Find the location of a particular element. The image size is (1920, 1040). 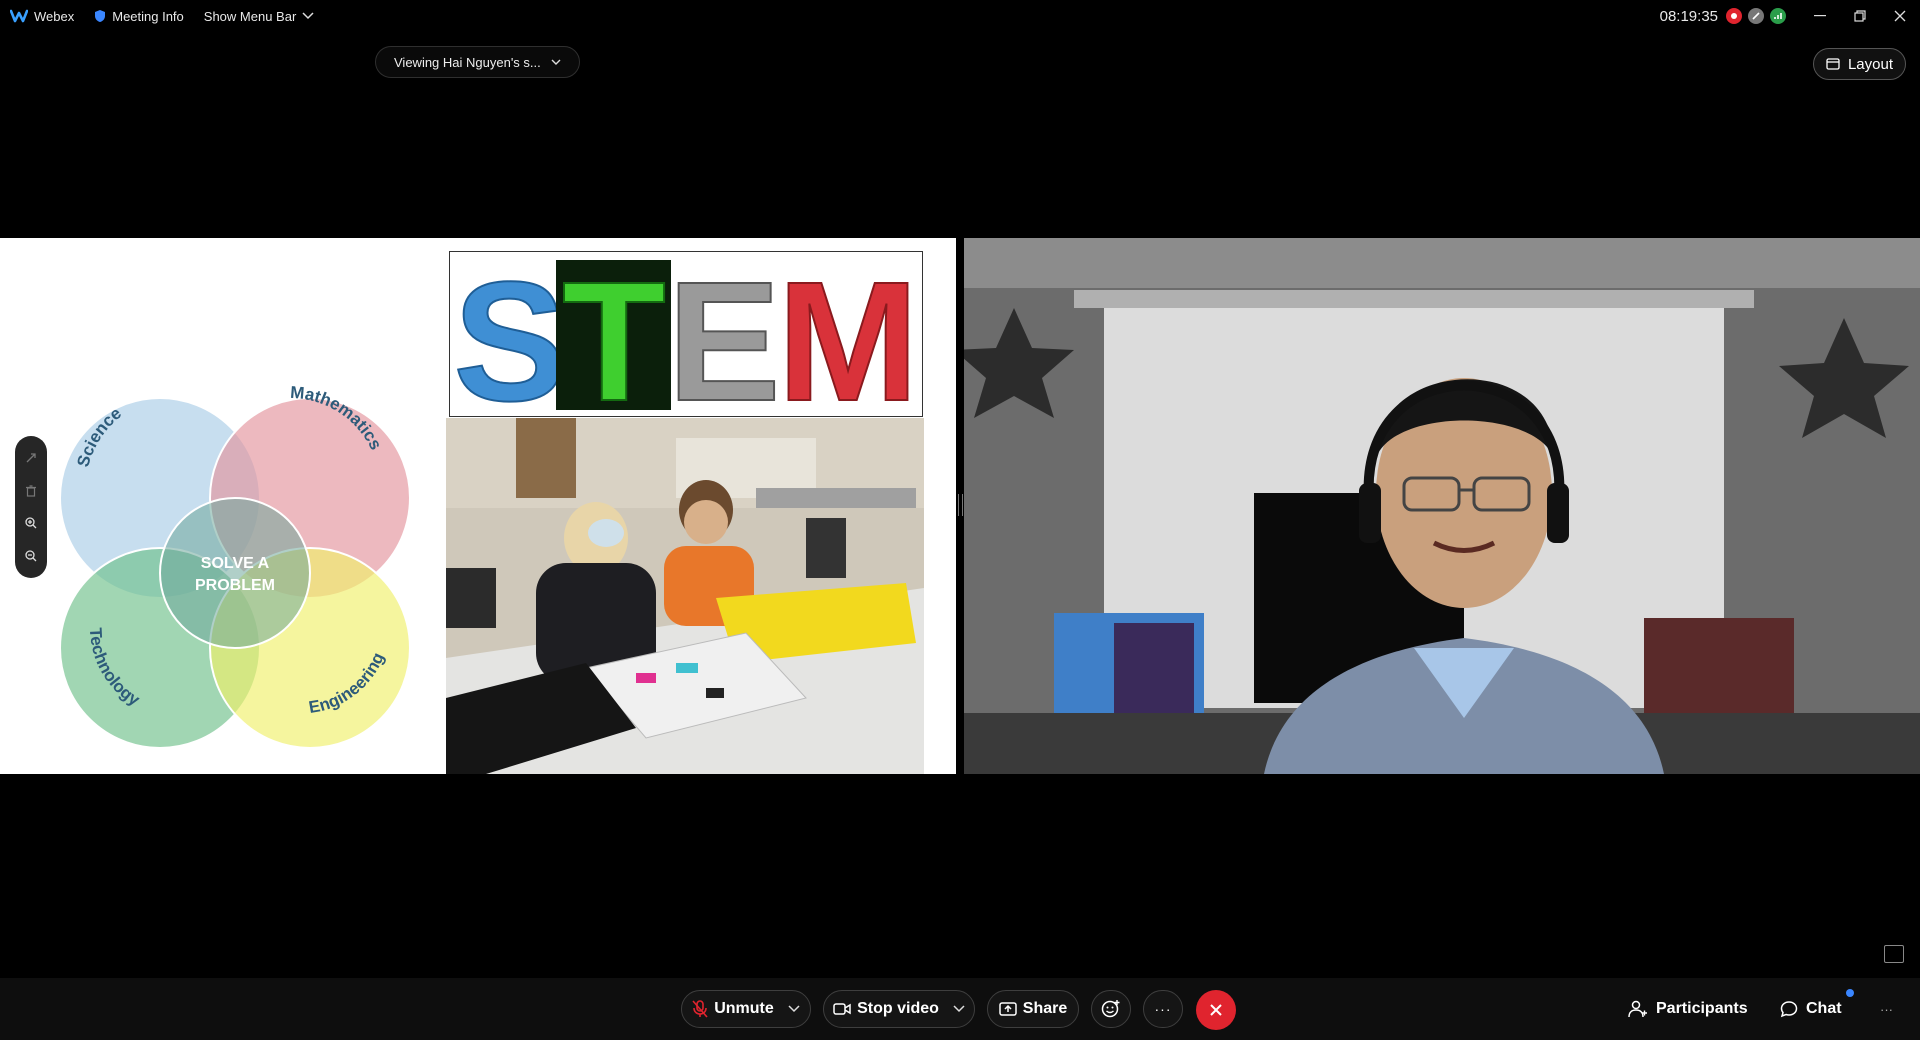

chat-label: Chat is located at coordinates (1824, 1008).